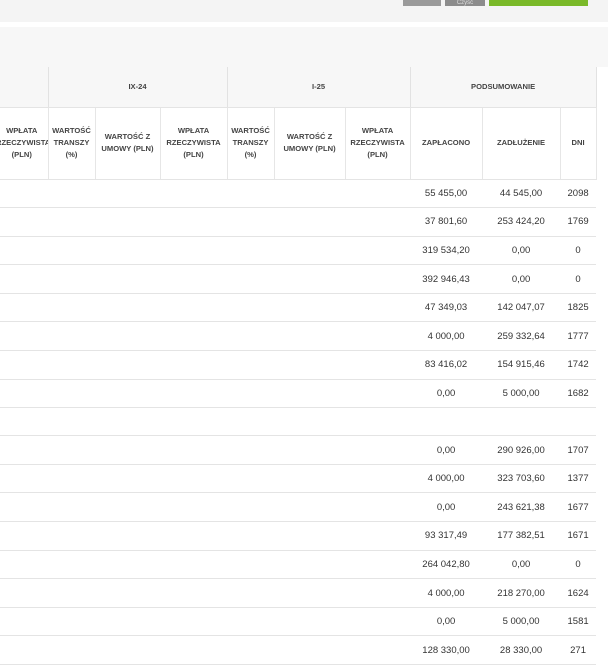 The width and height of the screenshot is (608, 672). Describe the element at coordinates (298, 194) in the screenshot. I see `table-row: 55 455,00 44 545,00 2098` at that location.